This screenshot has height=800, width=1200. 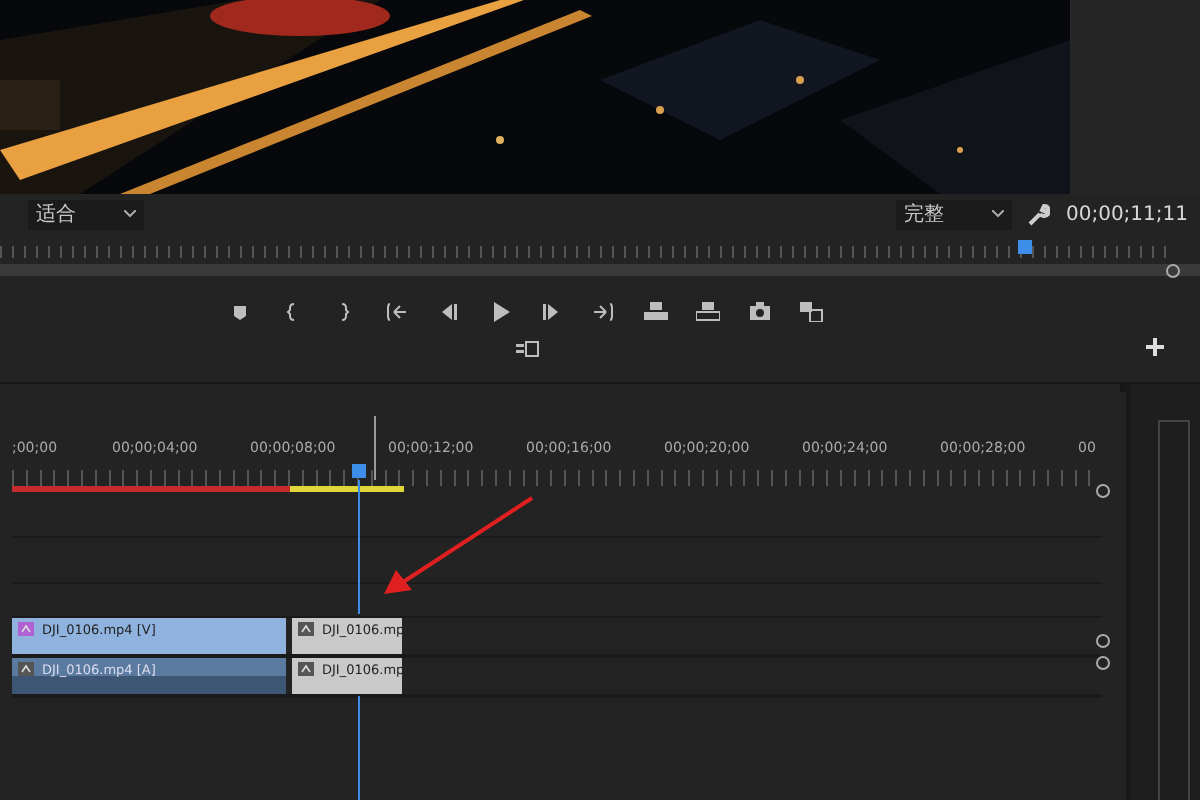 What do you see at coordinates (1126, 214) in the screenshot?
I see `timecode: 00;00;11;11` at bounding box center [1126, 214].